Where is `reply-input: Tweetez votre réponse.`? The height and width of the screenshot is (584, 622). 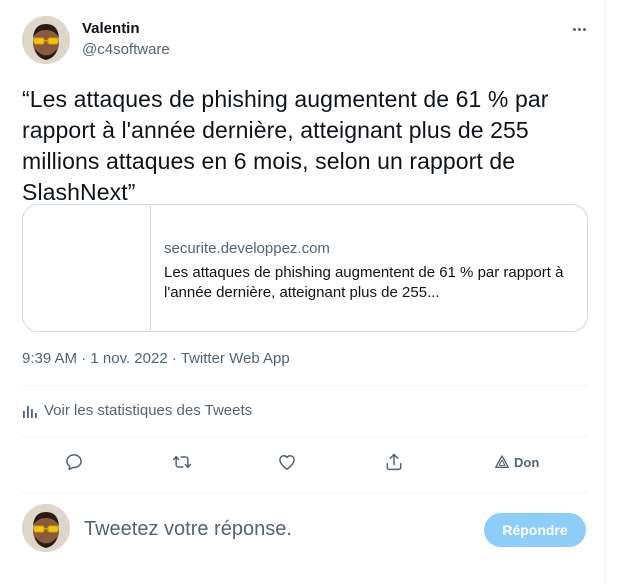 reply-input: Tweetez votre réponse. is located at coordinates (188, 529).